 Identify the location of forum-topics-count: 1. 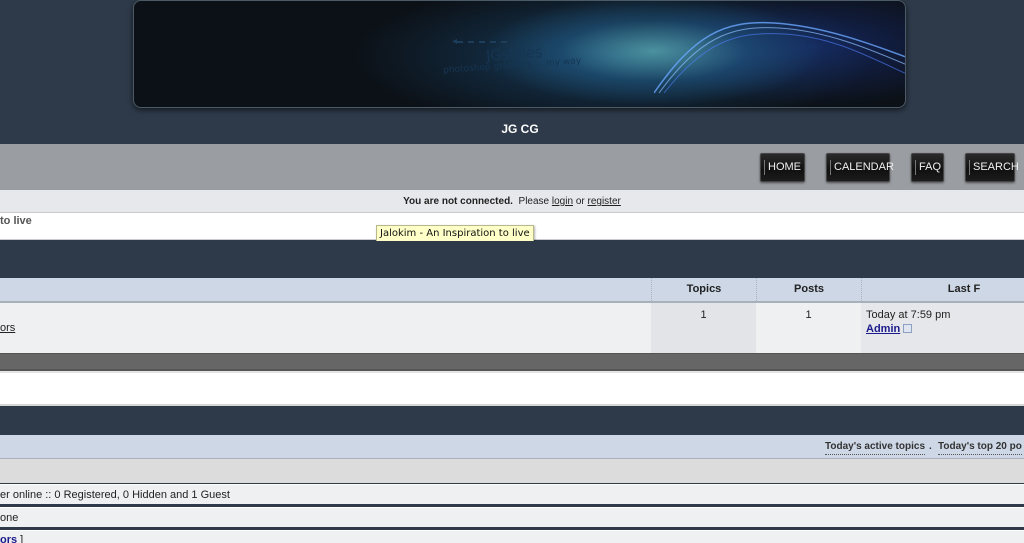
(703, 328).